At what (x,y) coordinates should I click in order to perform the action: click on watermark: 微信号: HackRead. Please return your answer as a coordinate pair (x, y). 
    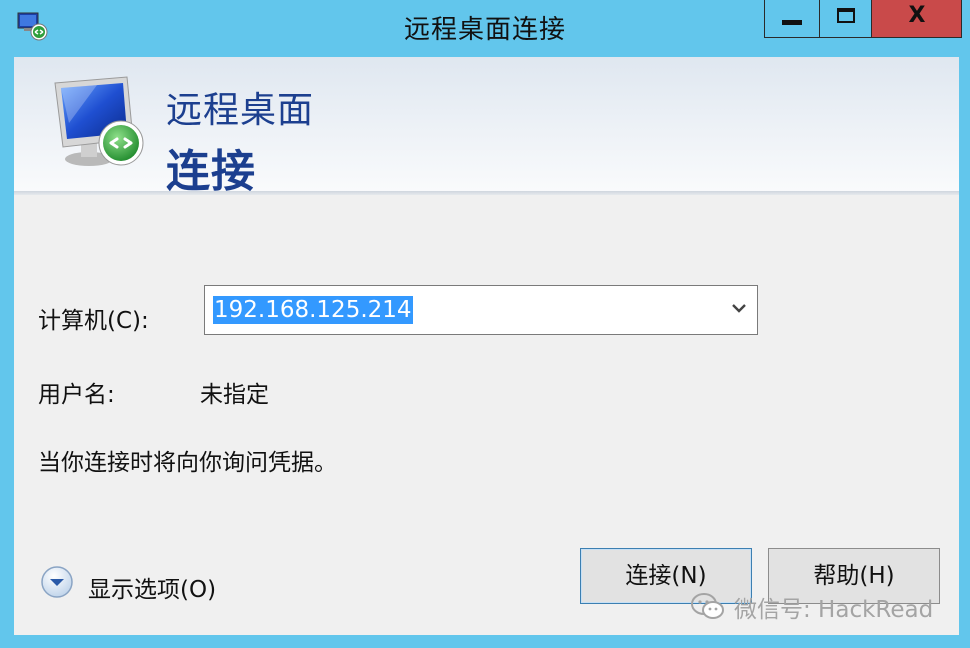
    Looking at the image, I should click on (811, 607).